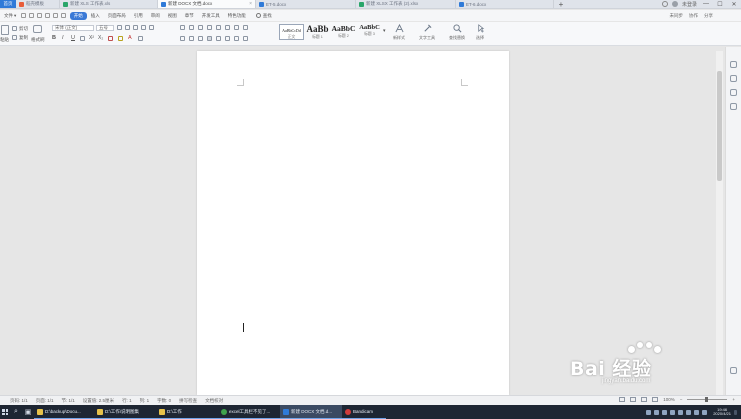 The image size is (741, 419). Describe the element at coordinates (227, 27) in the screenshot. I see `sort-icon` at that location.